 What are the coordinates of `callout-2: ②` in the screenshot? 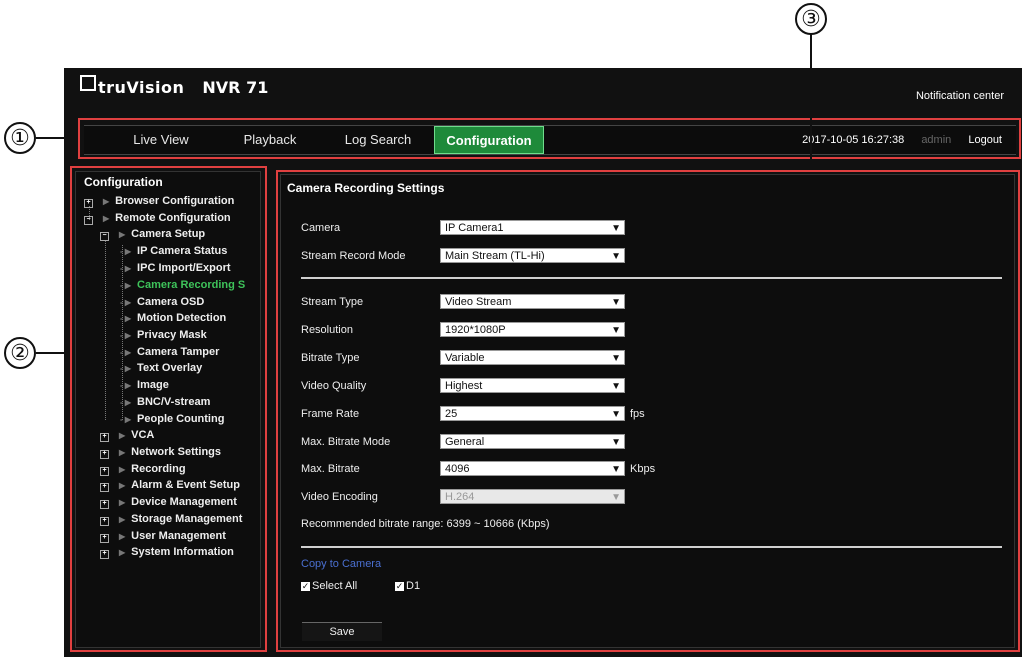 It's located at (20, 353).